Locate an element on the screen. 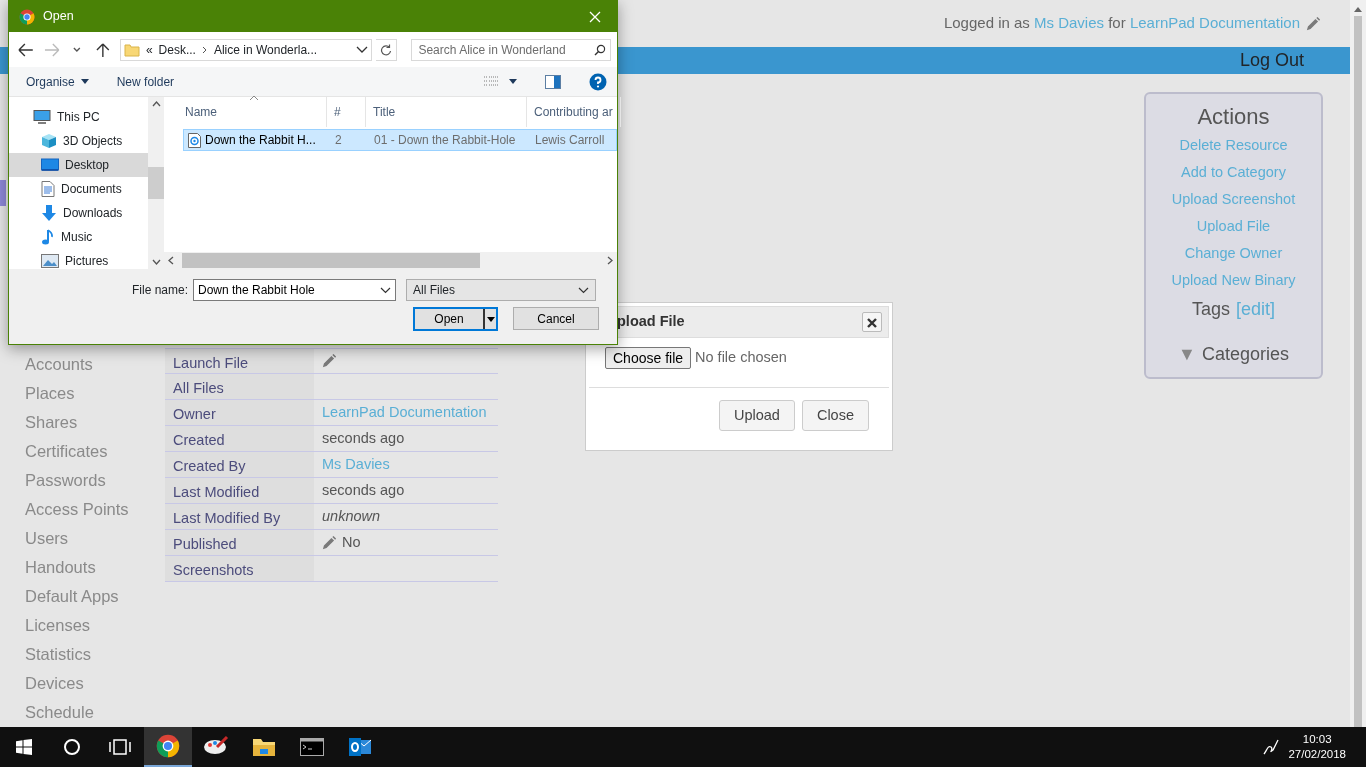  clock: 10:03 27/02/2018 is located at coordinates (1317, 747).